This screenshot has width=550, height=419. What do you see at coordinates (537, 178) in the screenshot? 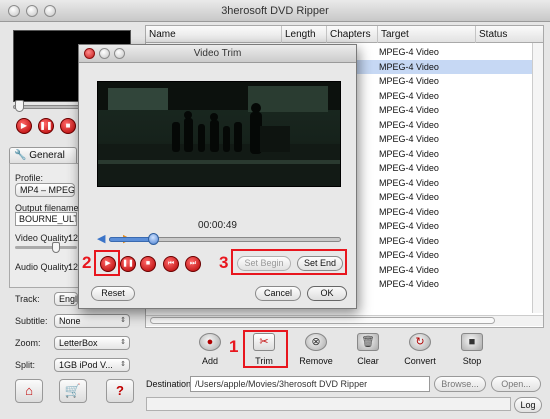
I see `vertical-scrollbar` at bounding box center [537, 178].